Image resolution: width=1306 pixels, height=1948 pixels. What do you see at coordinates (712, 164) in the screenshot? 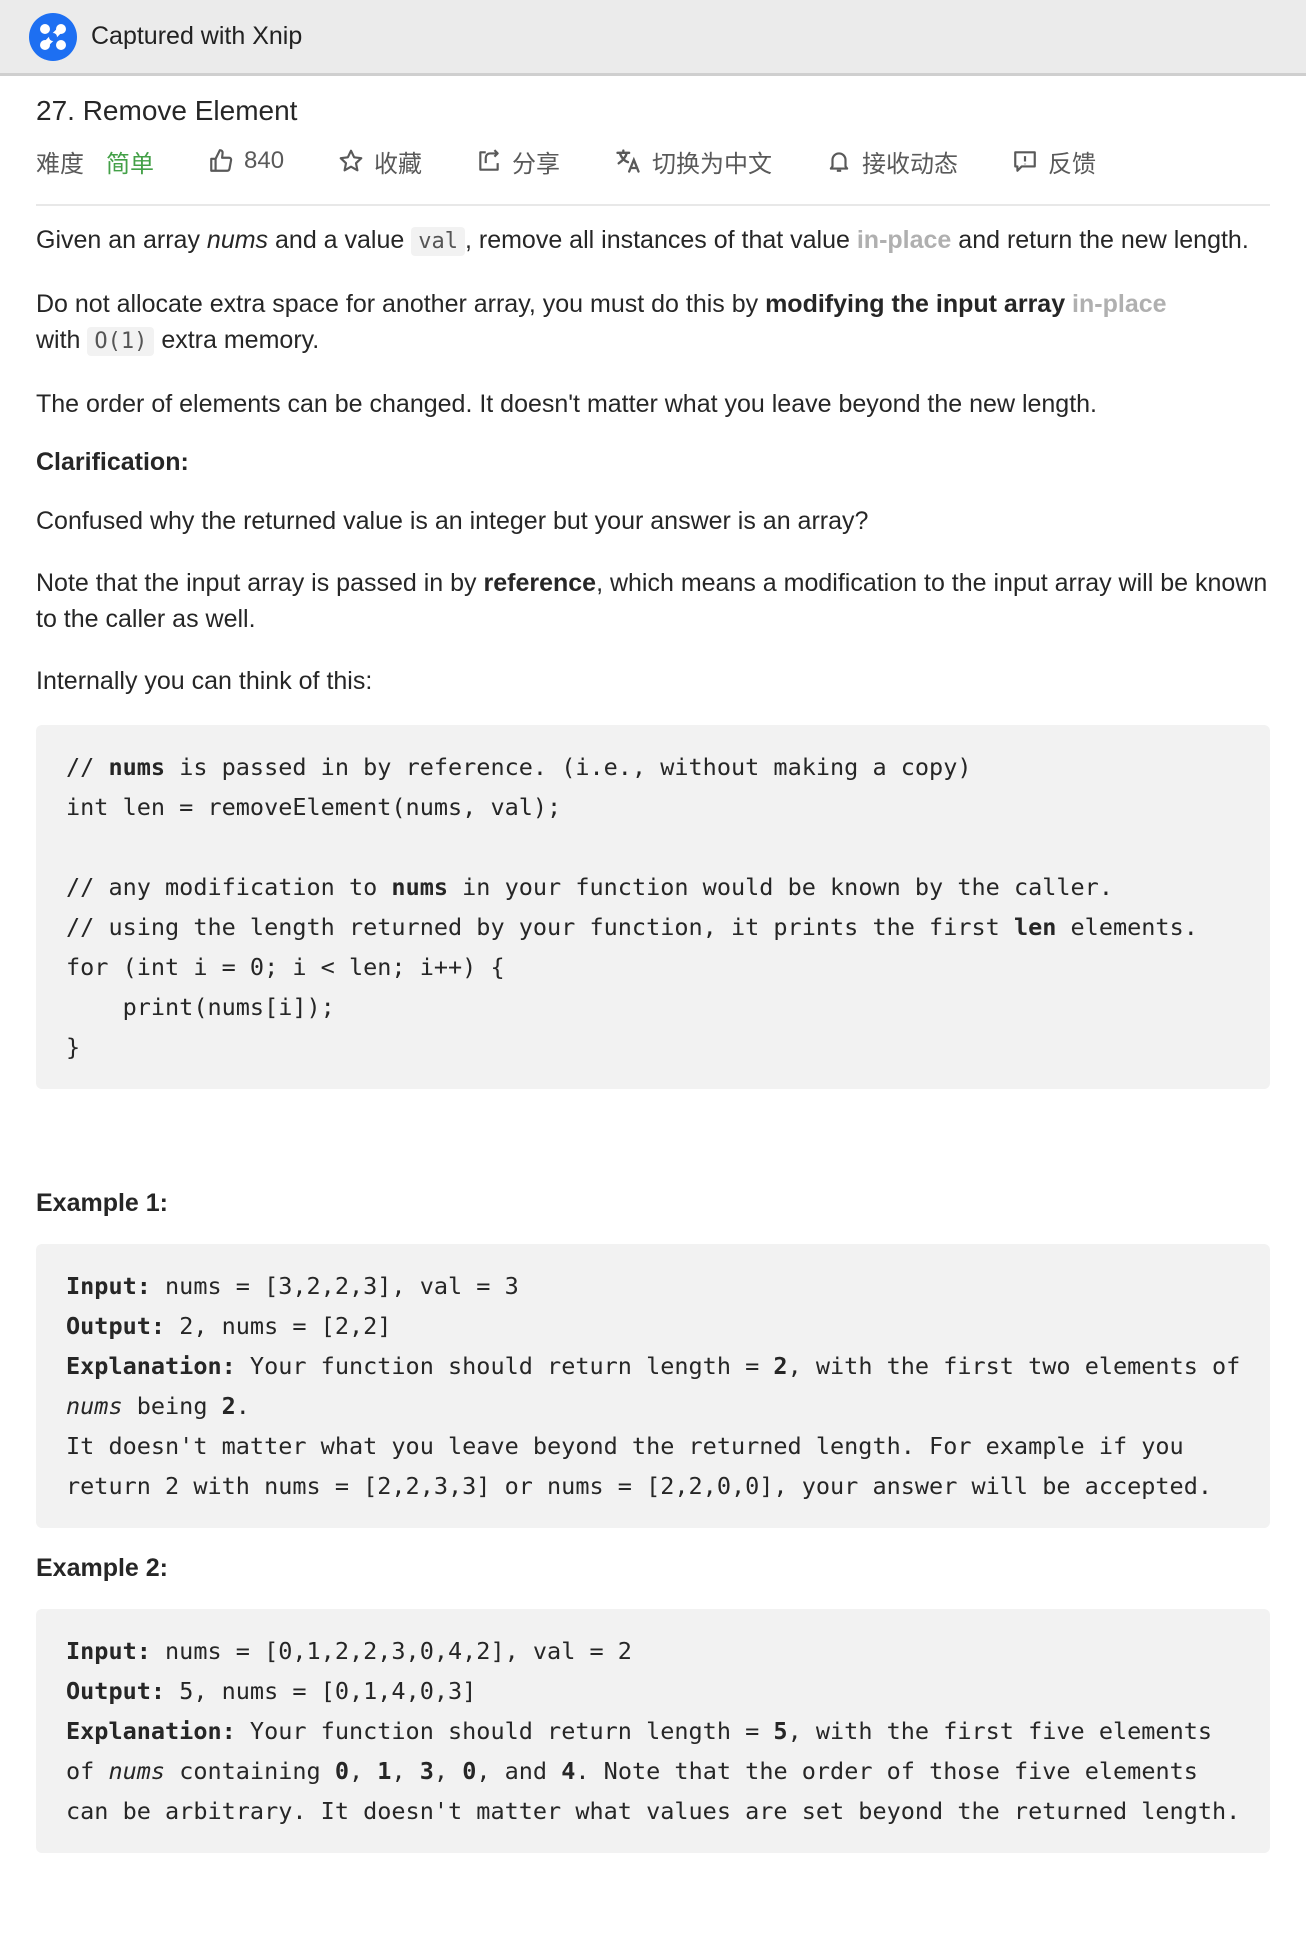
I see `switch-language-label: 切换为中文` at bounding box center [712, 164].